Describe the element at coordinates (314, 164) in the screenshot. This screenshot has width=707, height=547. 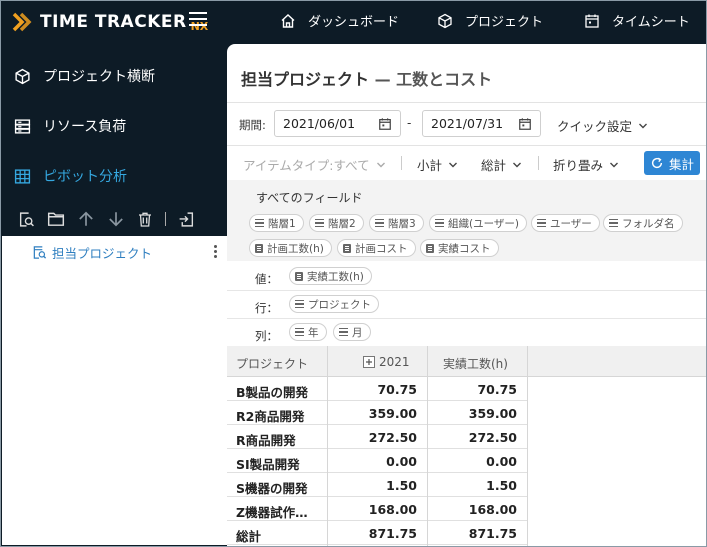
I see `item-type-dropdown: アイテムタイプ:すべて` at that location.